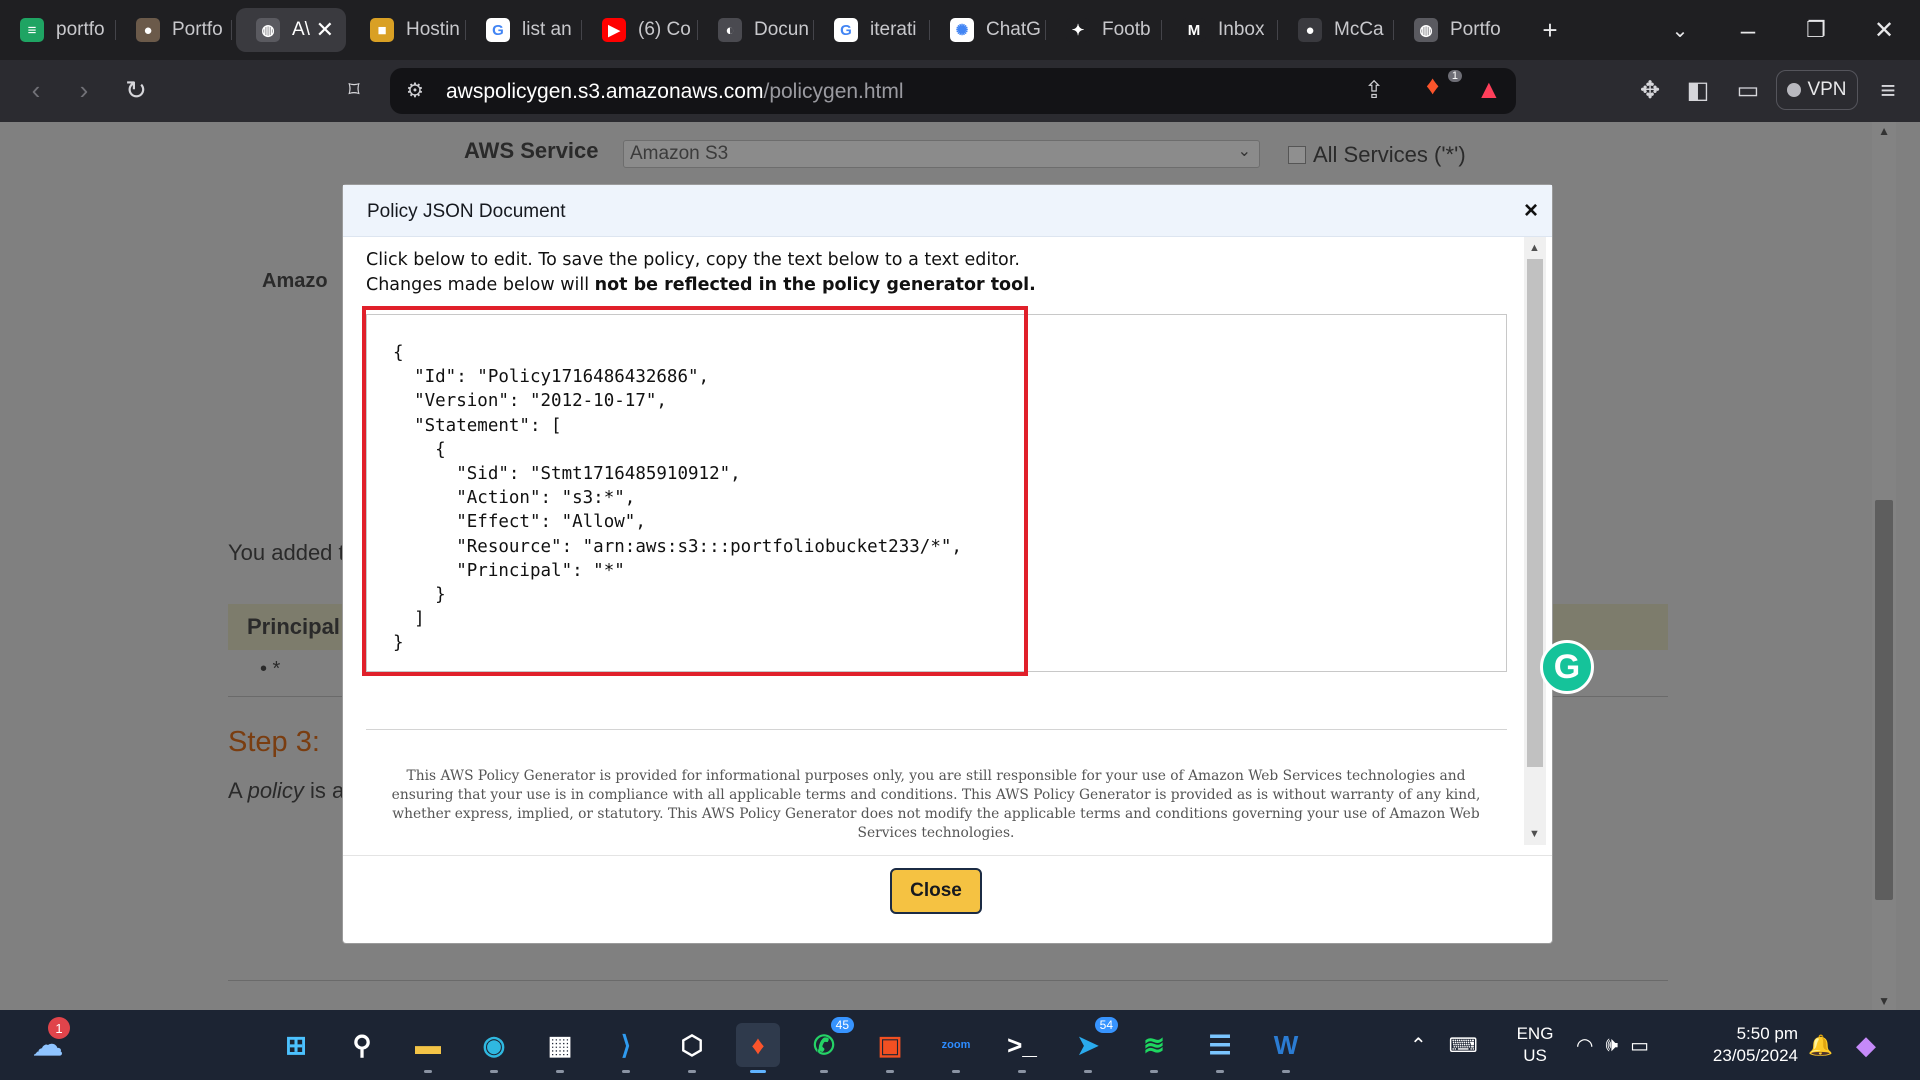 The height and width of the screenshot is (1080, 1920). What do you see at coordinates (354, 90) in the screenshot?
I see `bookmark-button: ⌑` at bounding box center [354, 90].